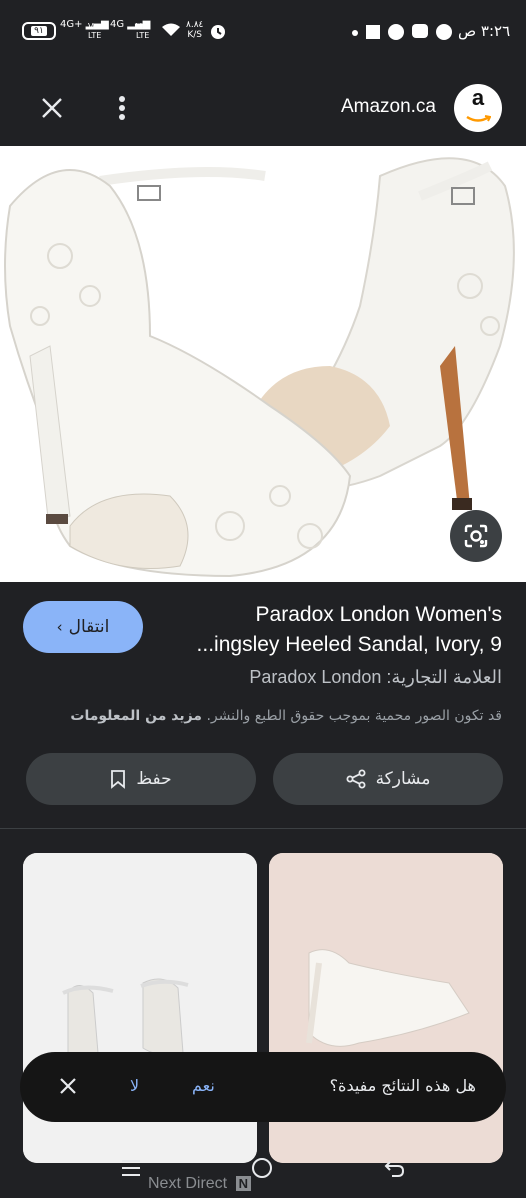 This screenshot has width=526, height=1198. I want to click on home-icon, so click(262, 1168).